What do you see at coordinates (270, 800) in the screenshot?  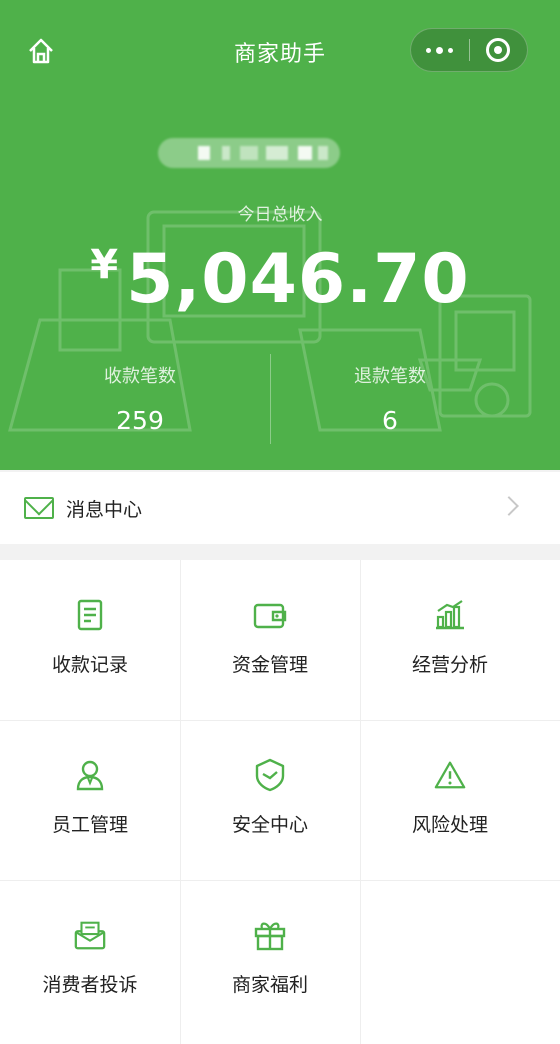 I see `grid-item-security-center: 安全中心` at bounding box center [270, 800].